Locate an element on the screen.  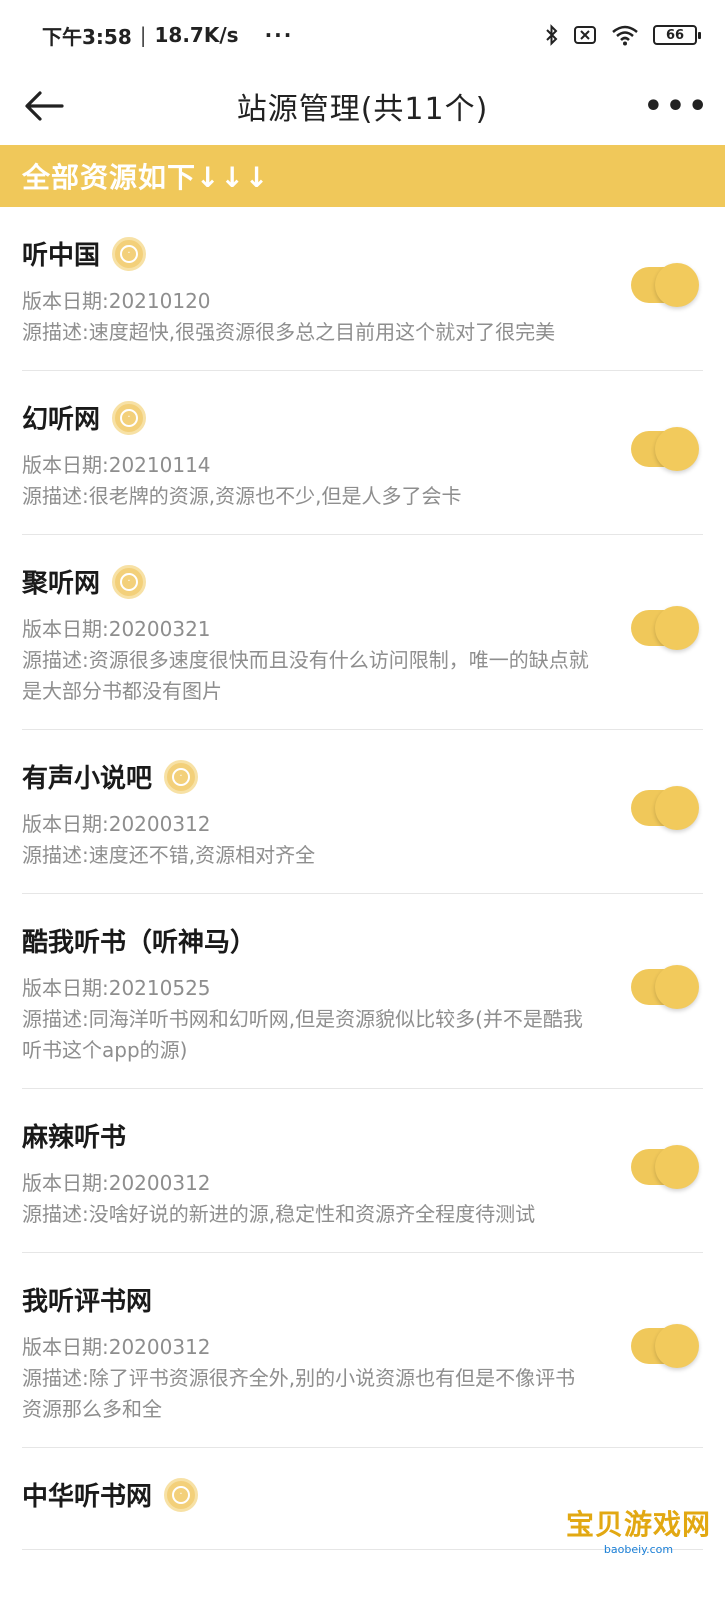
source-name: 酷我听书（听神马） is located at coordinates (139, 943).